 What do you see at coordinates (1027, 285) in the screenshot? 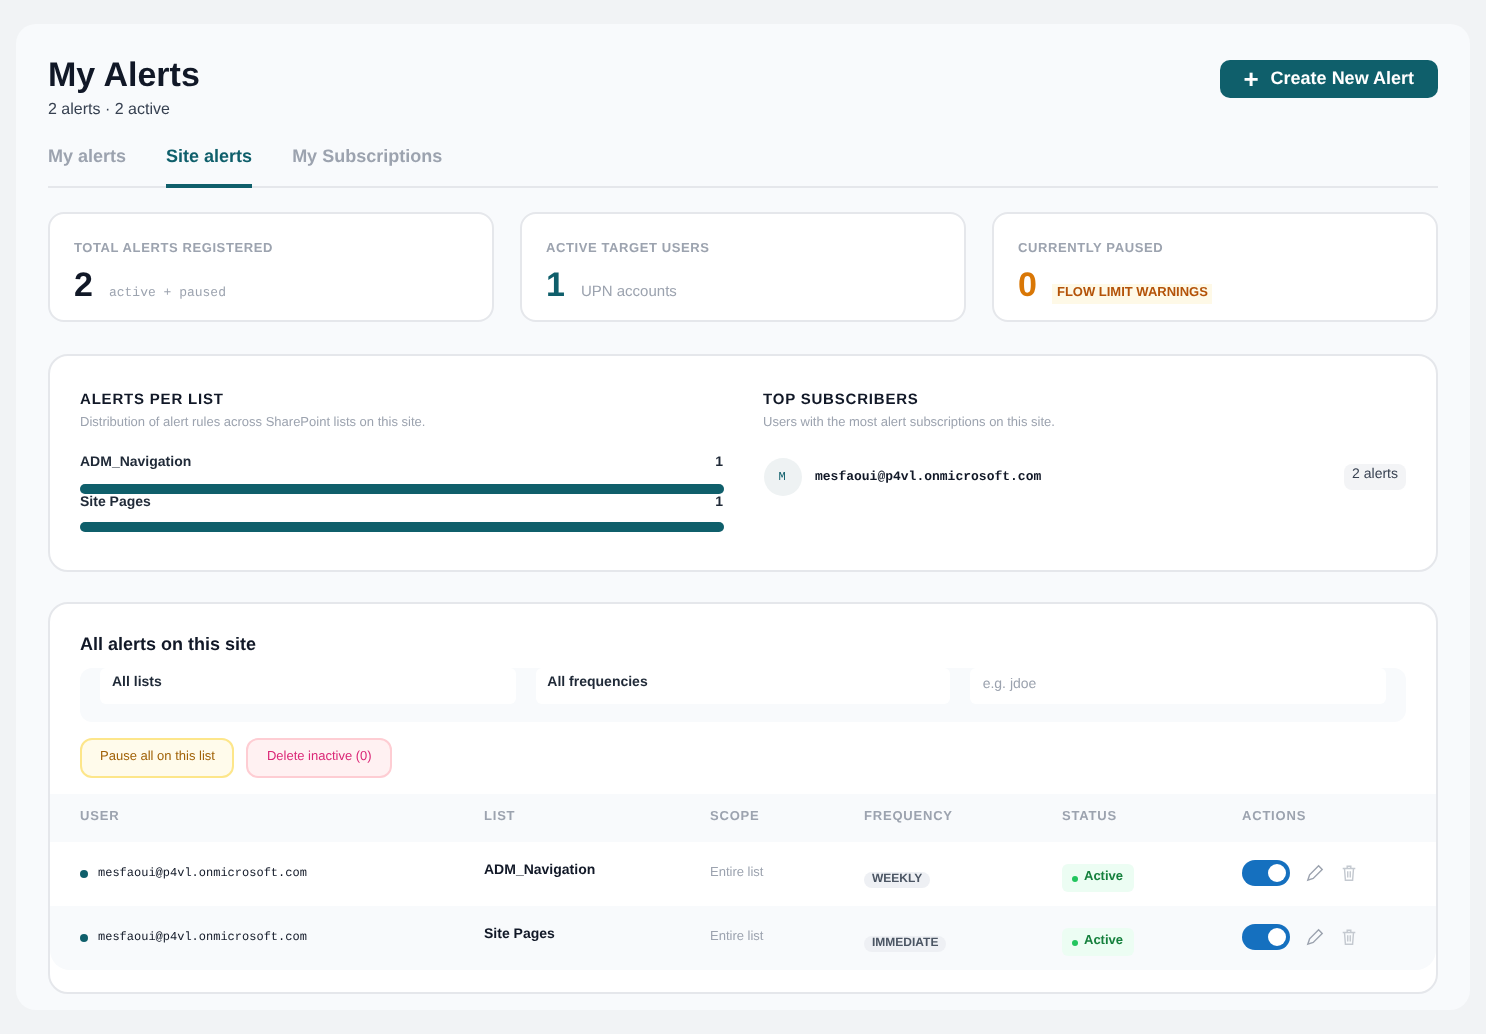
I see `stat-value: 0` at bounding box center [1027, 285].